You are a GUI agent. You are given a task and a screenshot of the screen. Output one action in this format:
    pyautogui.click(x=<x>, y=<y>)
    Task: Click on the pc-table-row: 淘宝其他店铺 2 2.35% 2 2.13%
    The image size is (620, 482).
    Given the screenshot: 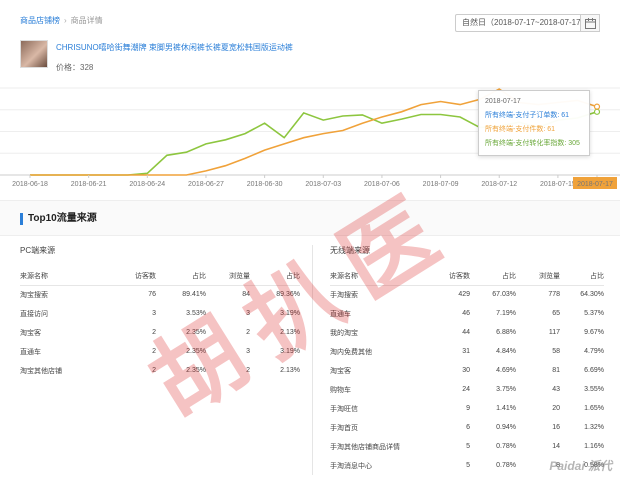 What is the action you would take?
    pyautogui.click(x=160, y=370)
    